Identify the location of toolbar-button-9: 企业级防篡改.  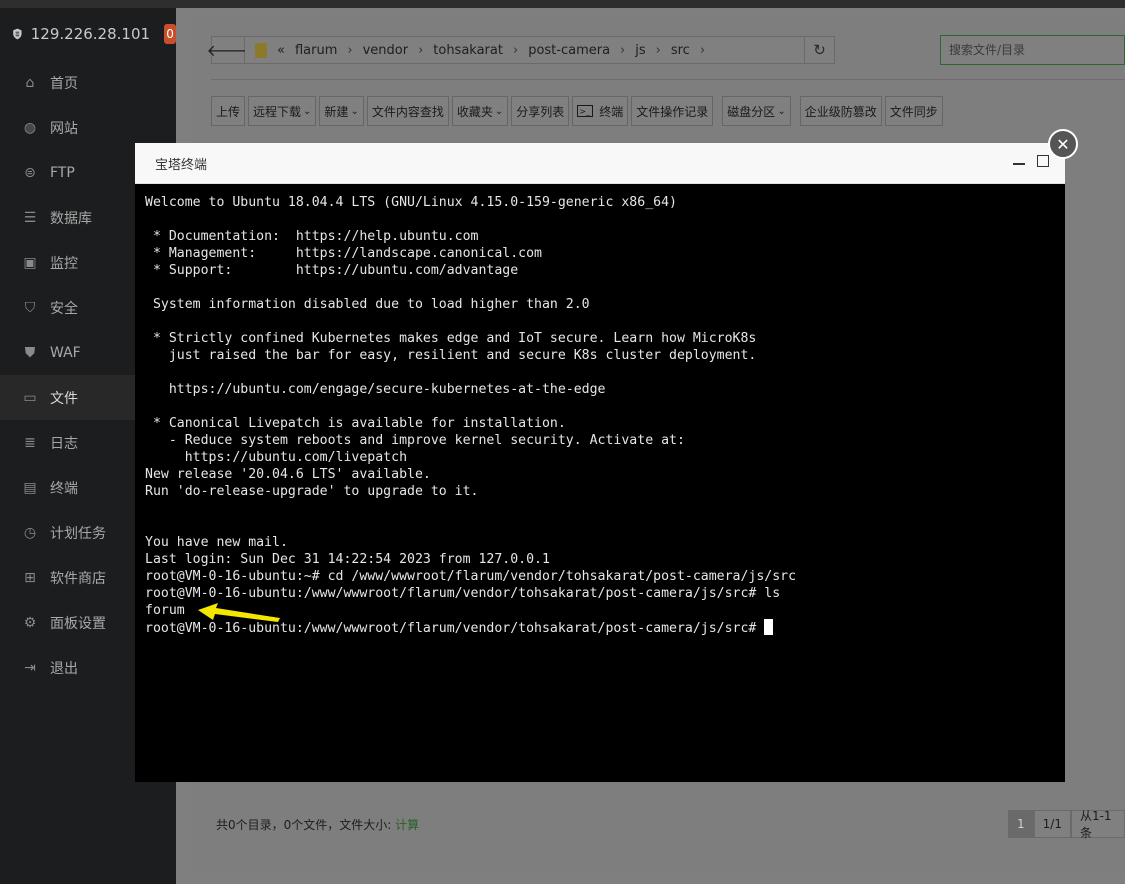
(840, 111).